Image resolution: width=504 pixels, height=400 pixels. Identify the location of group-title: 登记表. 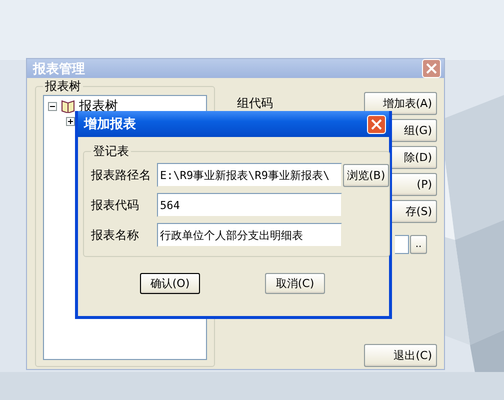
(111, 151).